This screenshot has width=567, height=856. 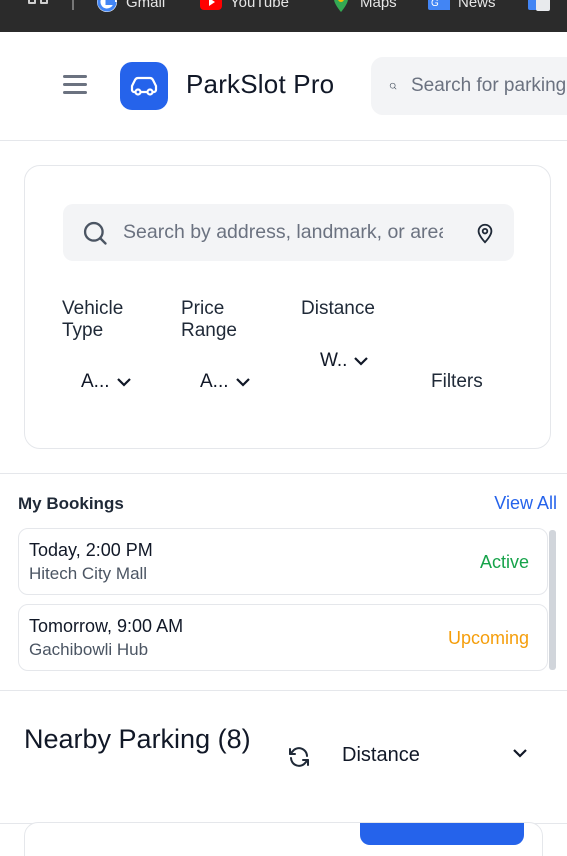 I want to click on bookmark-label: Maps, so click(x=378, y=5).